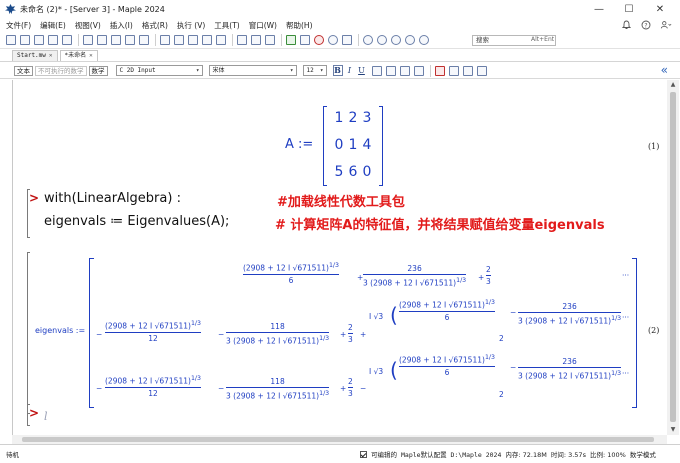 Image resolution: width=680 pixels, height=463 pixels. What do you see at coordinates (673, 85) in the screenshot?
I see `scroll-up-icon: ▲` at bounding box center [673, 85].